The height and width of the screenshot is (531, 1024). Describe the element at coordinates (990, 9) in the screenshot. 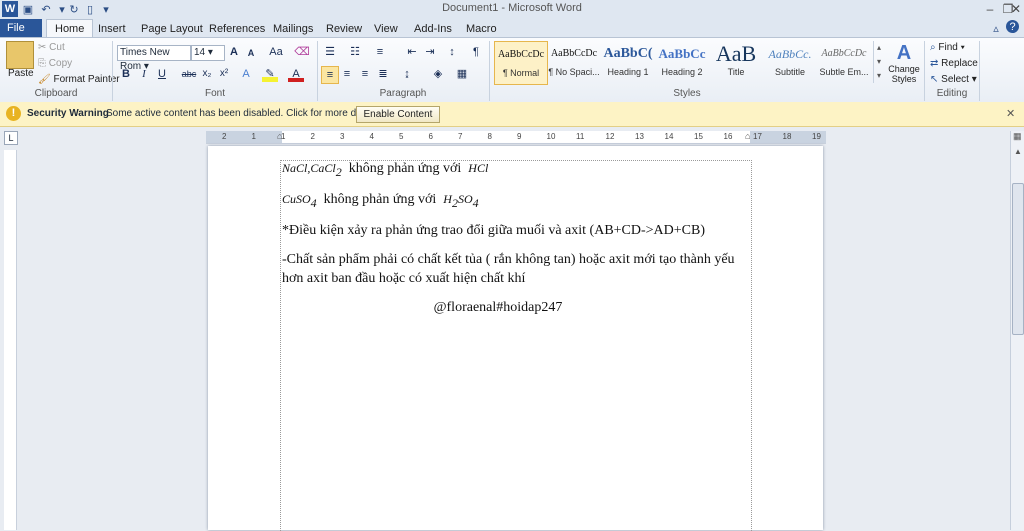

I see `minimize-icon: –` at that location.